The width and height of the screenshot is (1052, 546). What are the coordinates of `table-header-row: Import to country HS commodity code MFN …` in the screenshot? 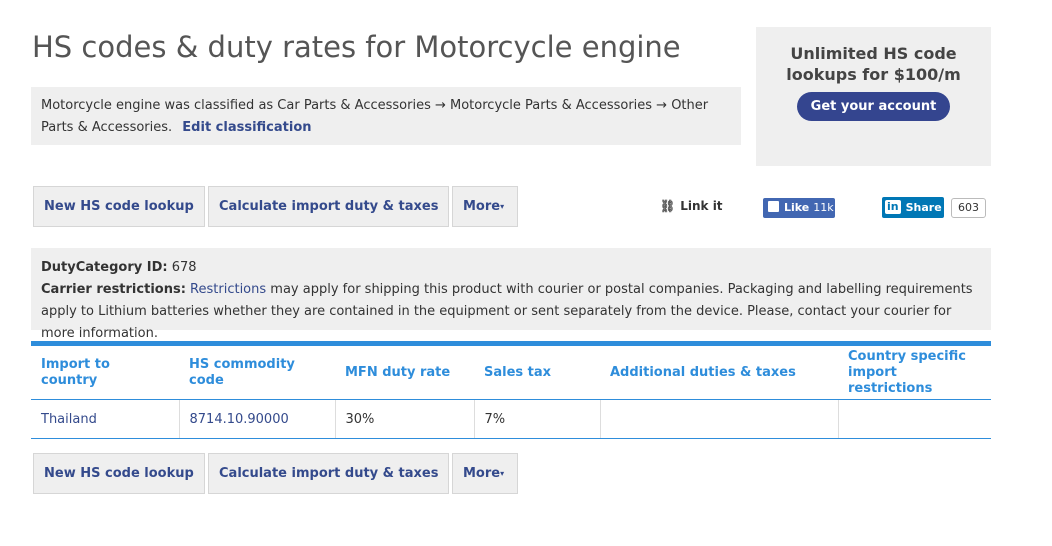 It's located at (511, 371).